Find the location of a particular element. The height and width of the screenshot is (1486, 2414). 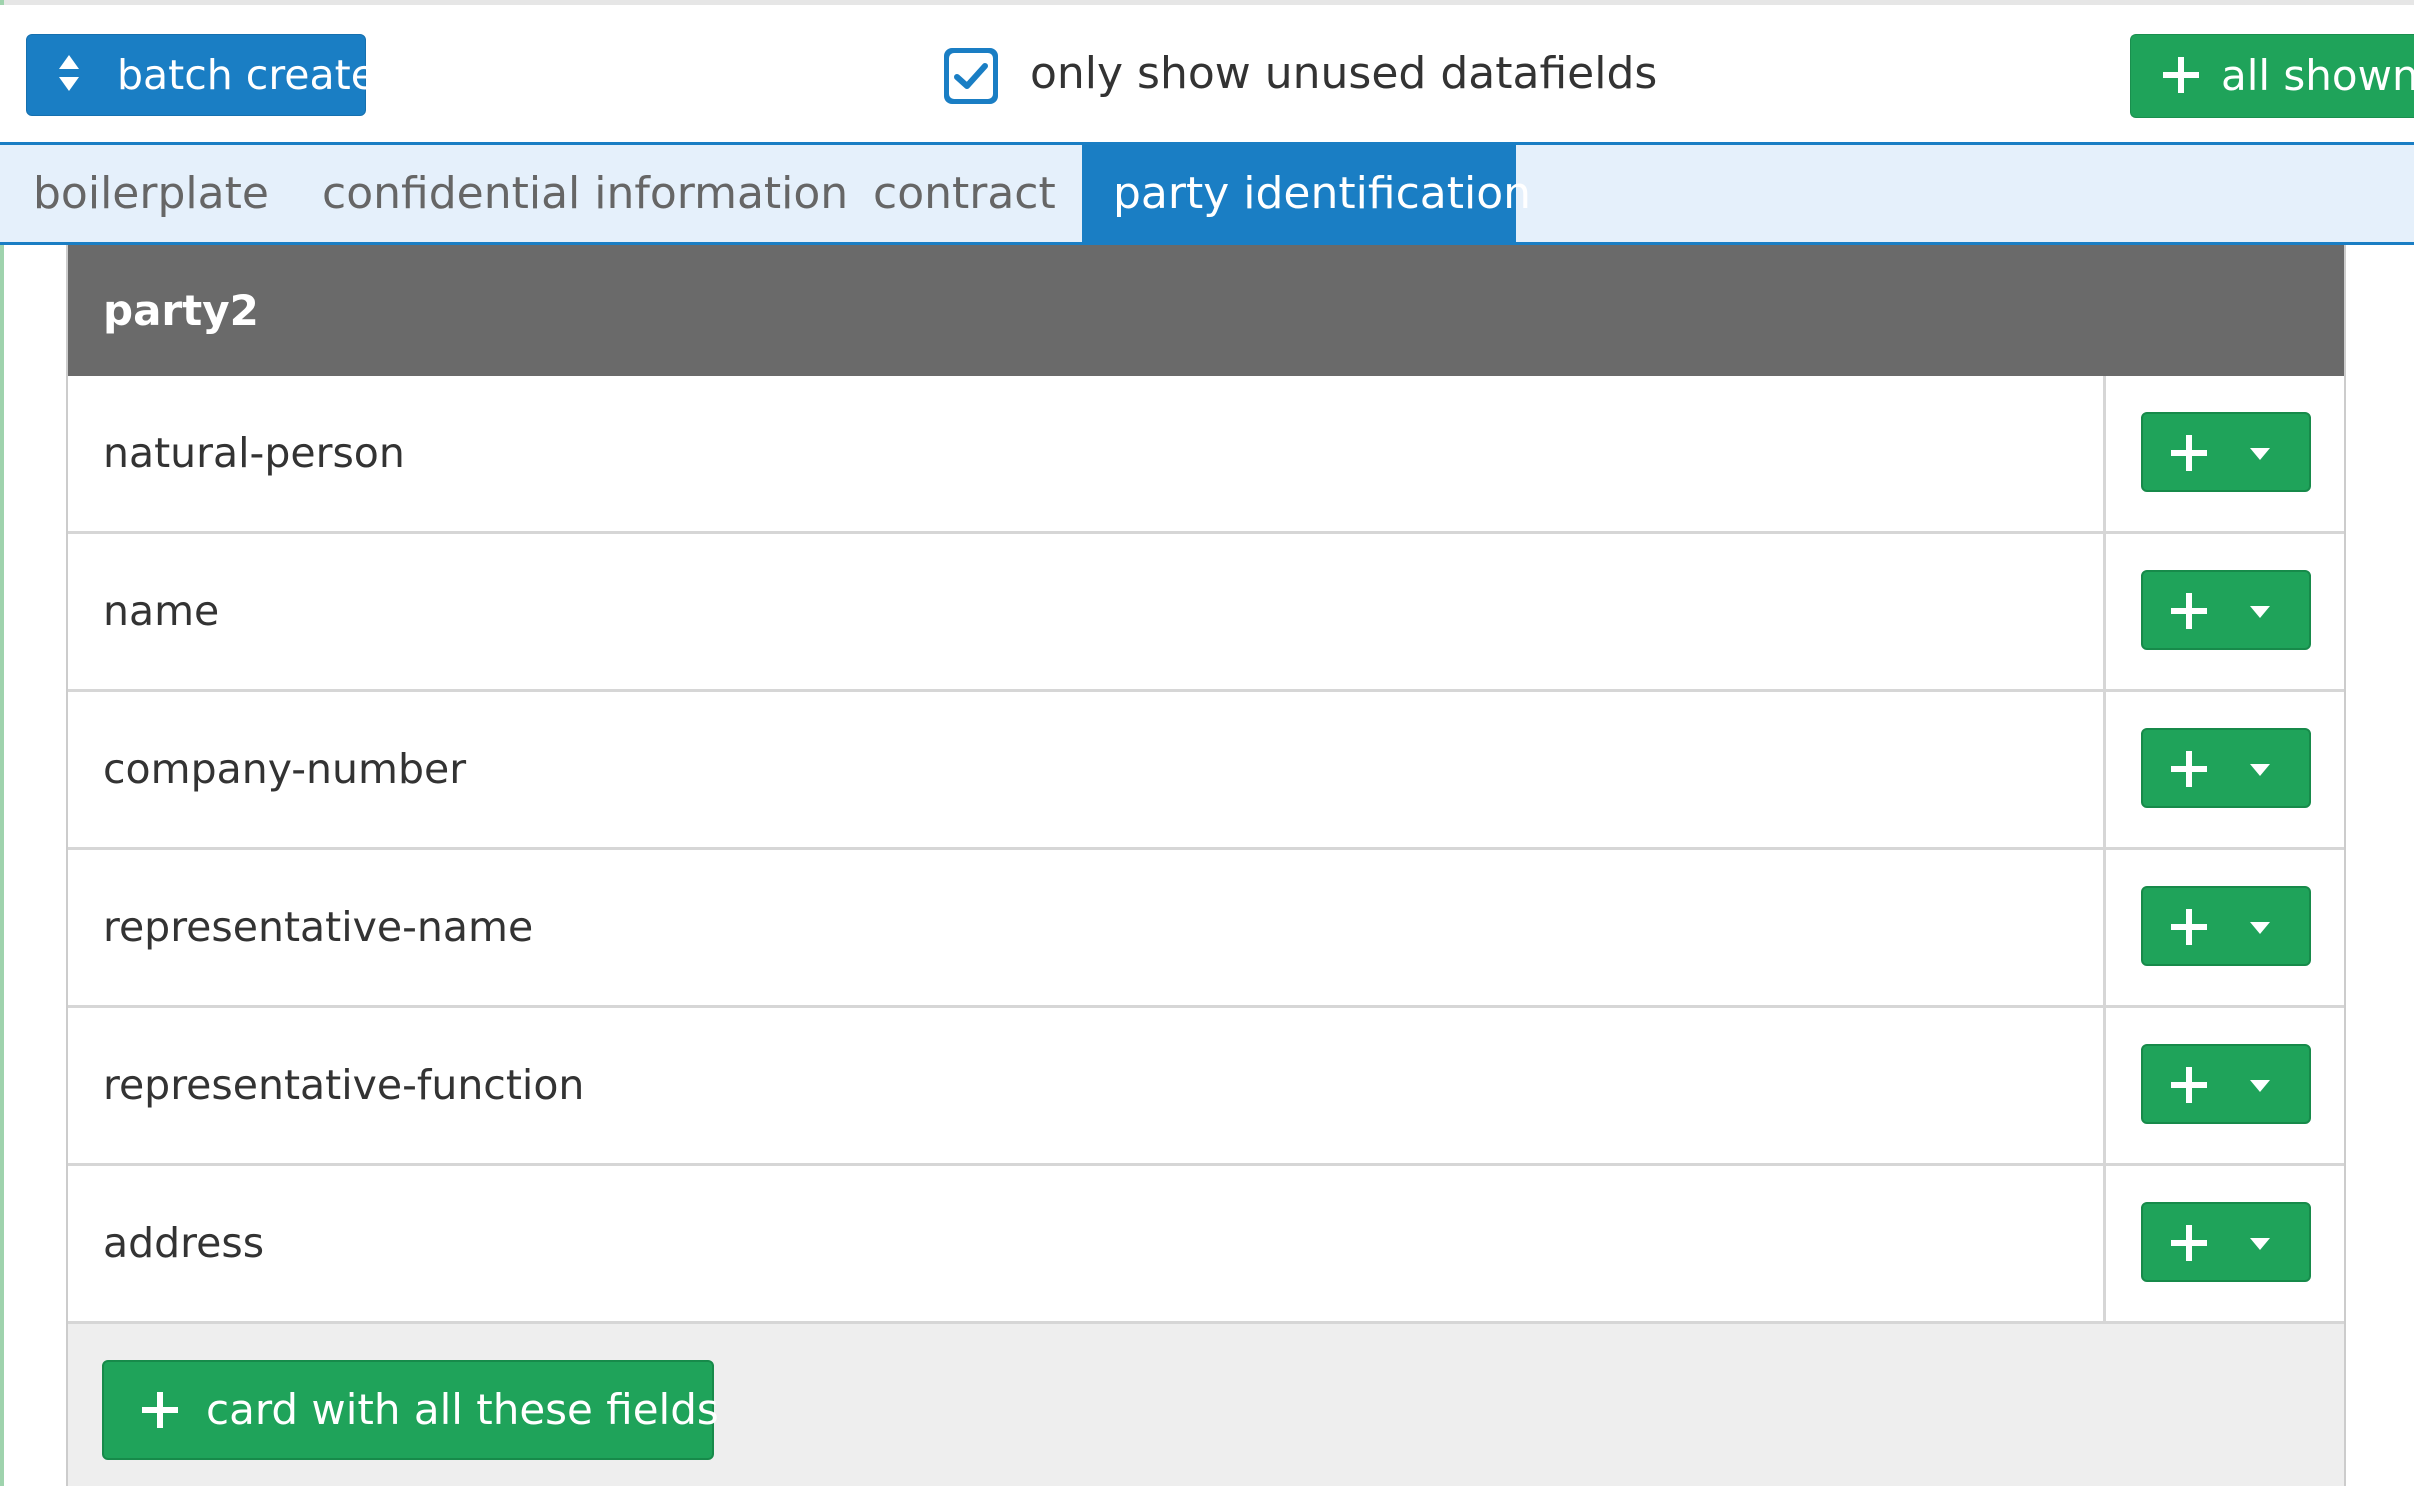

batch-create-label: batch create is located at coordinates (246, 75).